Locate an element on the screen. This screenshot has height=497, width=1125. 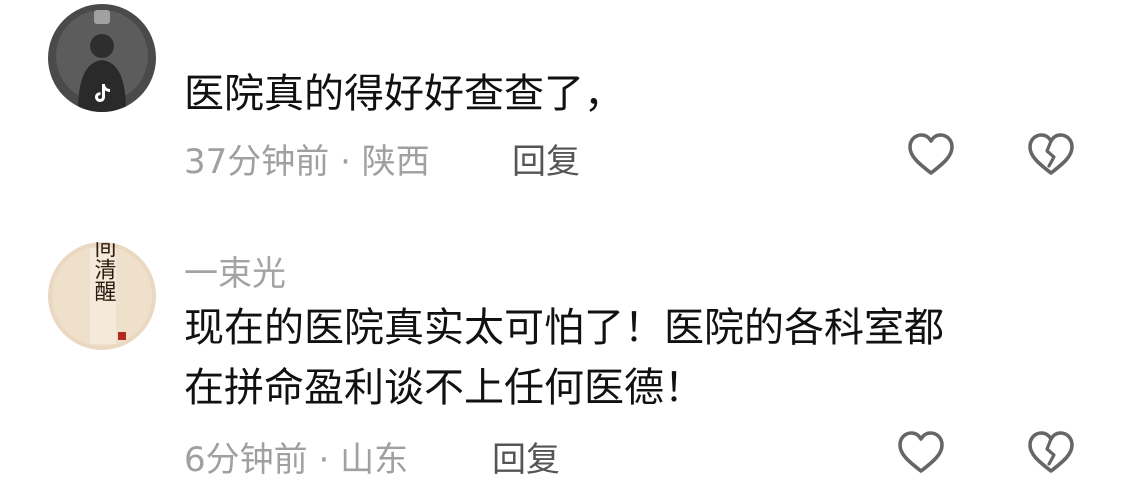
calligraphy-avatar: 人间清醒 is located at coordinates (102, 296).